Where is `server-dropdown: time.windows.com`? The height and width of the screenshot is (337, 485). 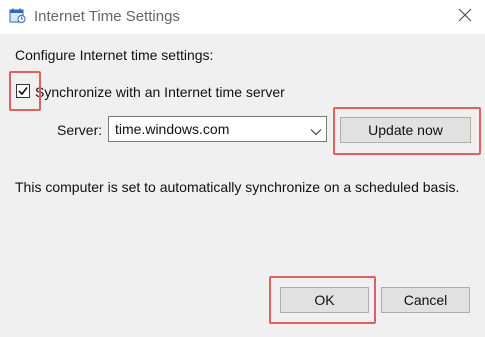
server-dropdown: time.windows.com is located at coordinates (217, 129).